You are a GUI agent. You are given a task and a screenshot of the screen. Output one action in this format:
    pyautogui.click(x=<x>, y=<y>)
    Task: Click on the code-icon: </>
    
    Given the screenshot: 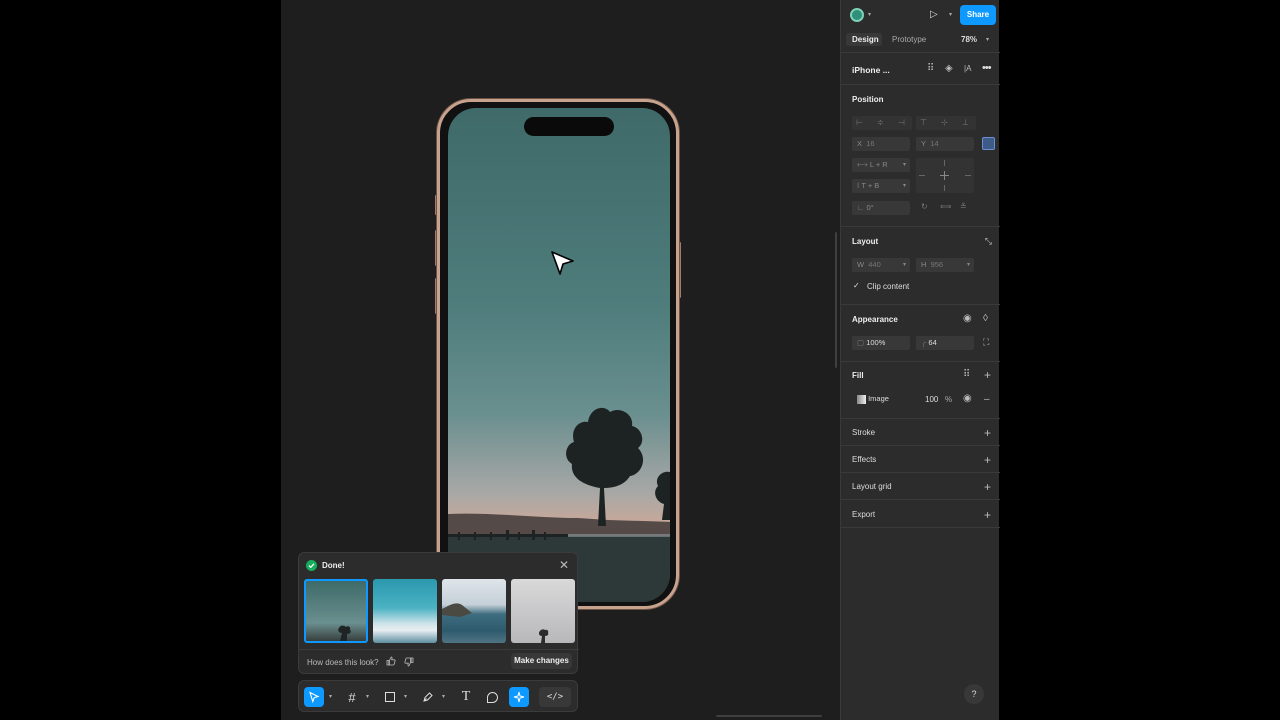 What is the action you would take?
    pyautogui.click(x=555, y=697)
    